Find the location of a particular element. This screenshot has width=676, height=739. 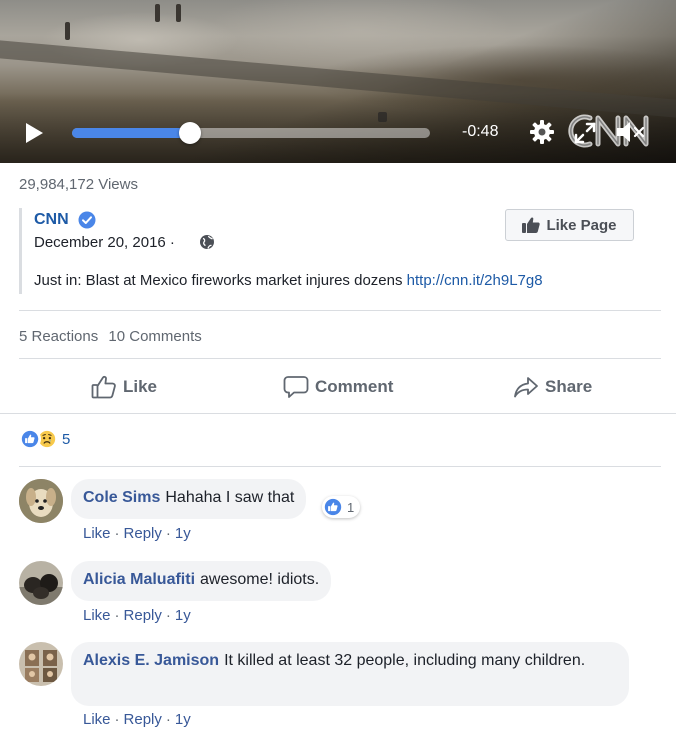

commenter-name: Alexis E. Jamison is located at coordinates (151, 660).